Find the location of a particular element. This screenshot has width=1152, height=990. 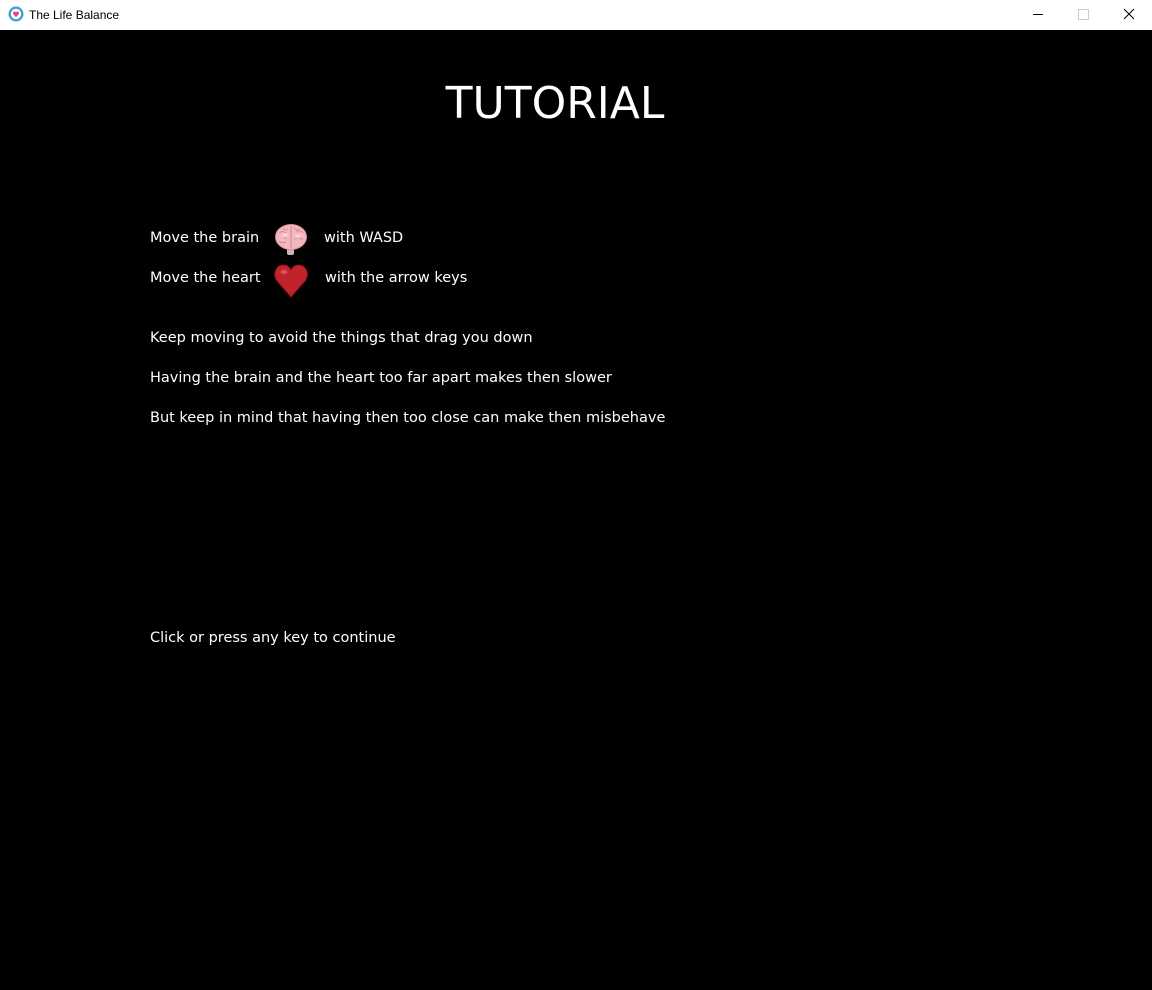

close-button is located at coordinates (1129, 15).